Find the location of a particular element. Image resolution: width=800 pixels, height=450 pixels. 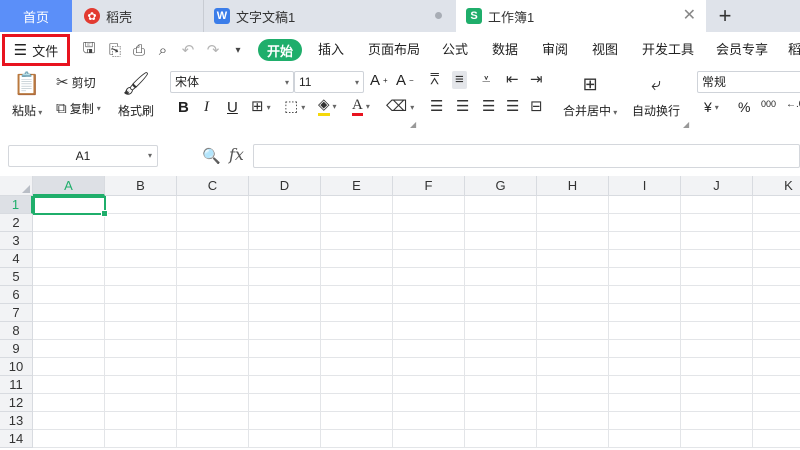

cell-a14 is located at coordinates (69, 439).